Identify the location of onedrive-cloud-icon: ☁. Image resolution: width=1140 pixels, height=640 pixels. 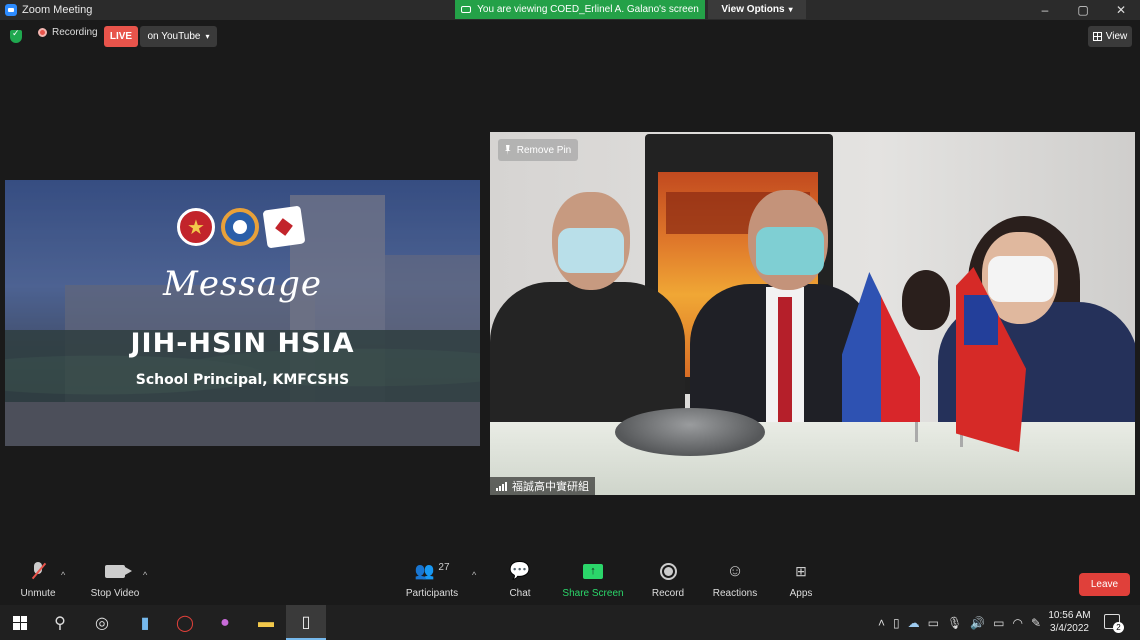
(914, 623).